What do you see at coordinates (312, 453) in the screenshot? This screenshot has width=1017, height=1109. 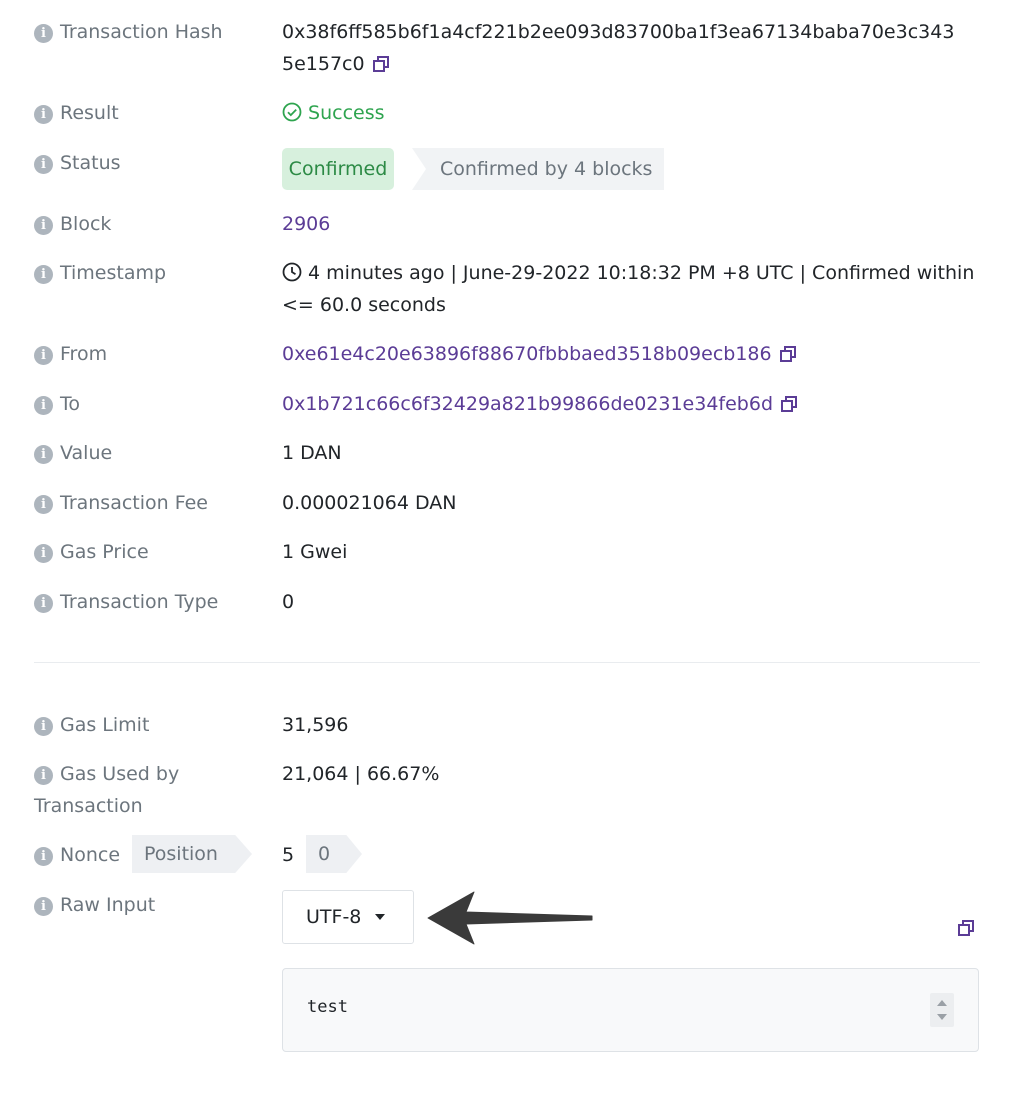 I see `value-amount: 1 DAN` at bounding box center [312, 453].